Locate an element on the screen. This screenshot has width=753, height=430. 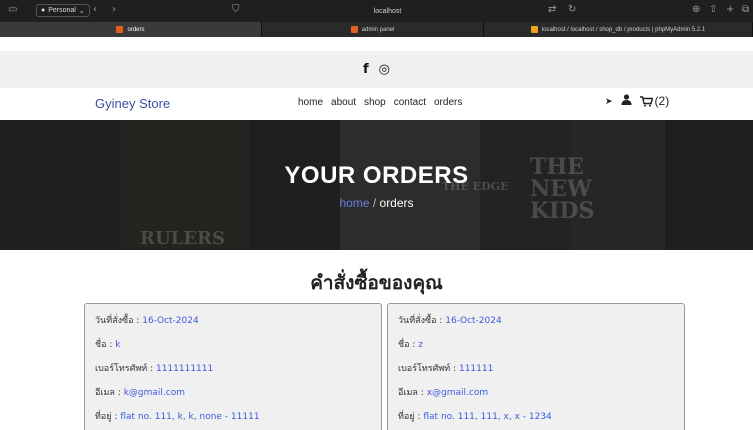
nav-shop: shop is located at coordinates (375, 102).